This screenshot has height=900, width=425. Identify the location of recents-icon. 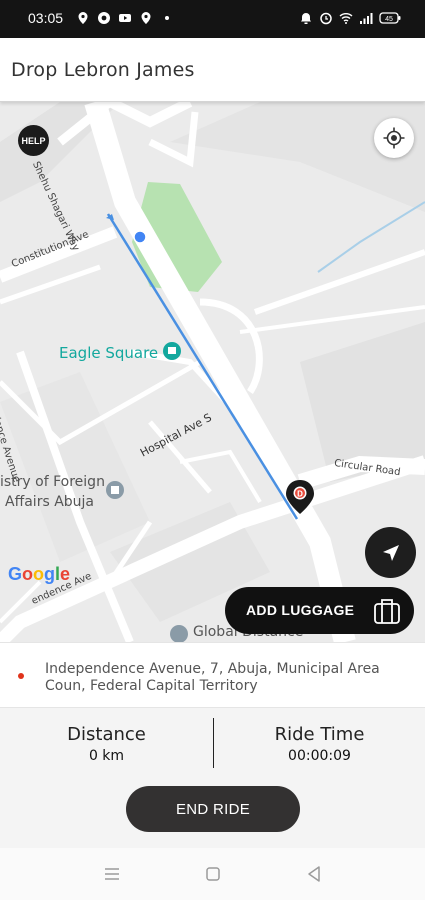
(112, 874).